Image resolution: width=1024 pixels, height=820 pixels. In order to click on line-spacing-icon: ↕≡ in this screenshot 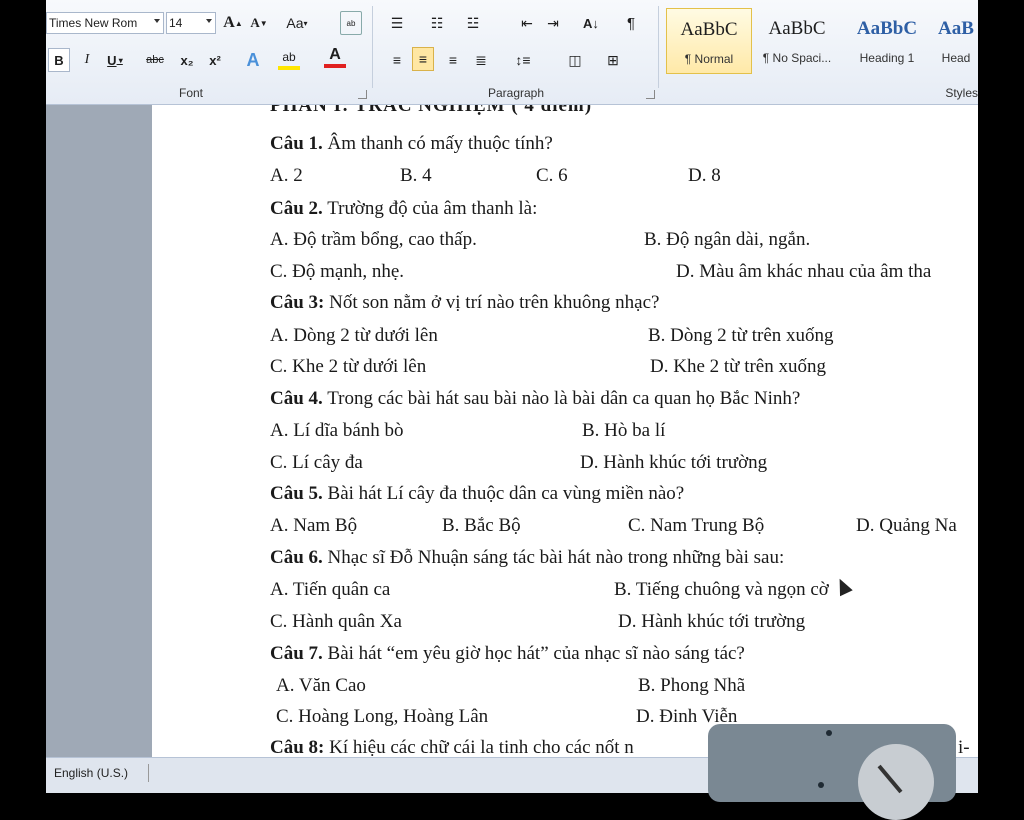, I will do `click(523, 60)`.